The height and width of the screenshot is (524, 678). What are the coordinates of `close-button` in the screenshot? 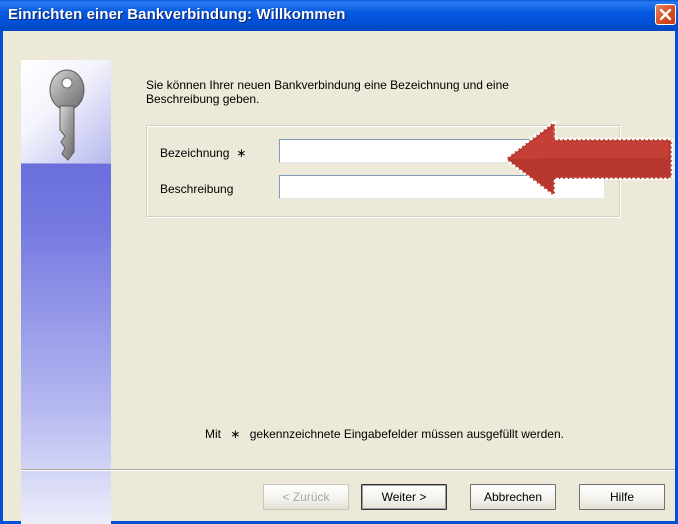 It's located at (665, 14).